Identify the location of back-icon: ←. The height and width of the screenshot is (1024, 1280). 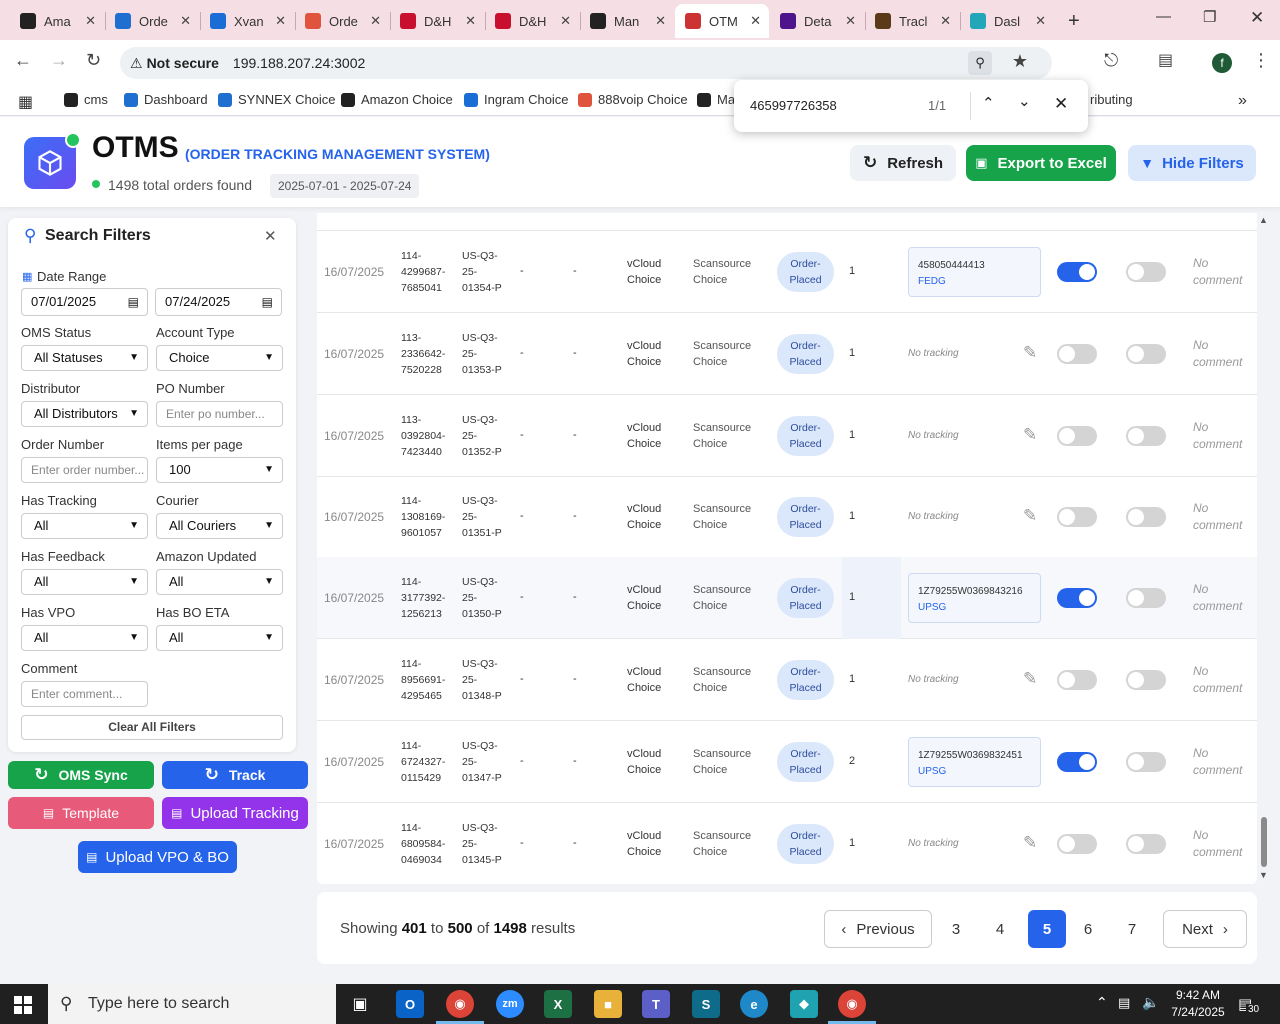
(23, 60).